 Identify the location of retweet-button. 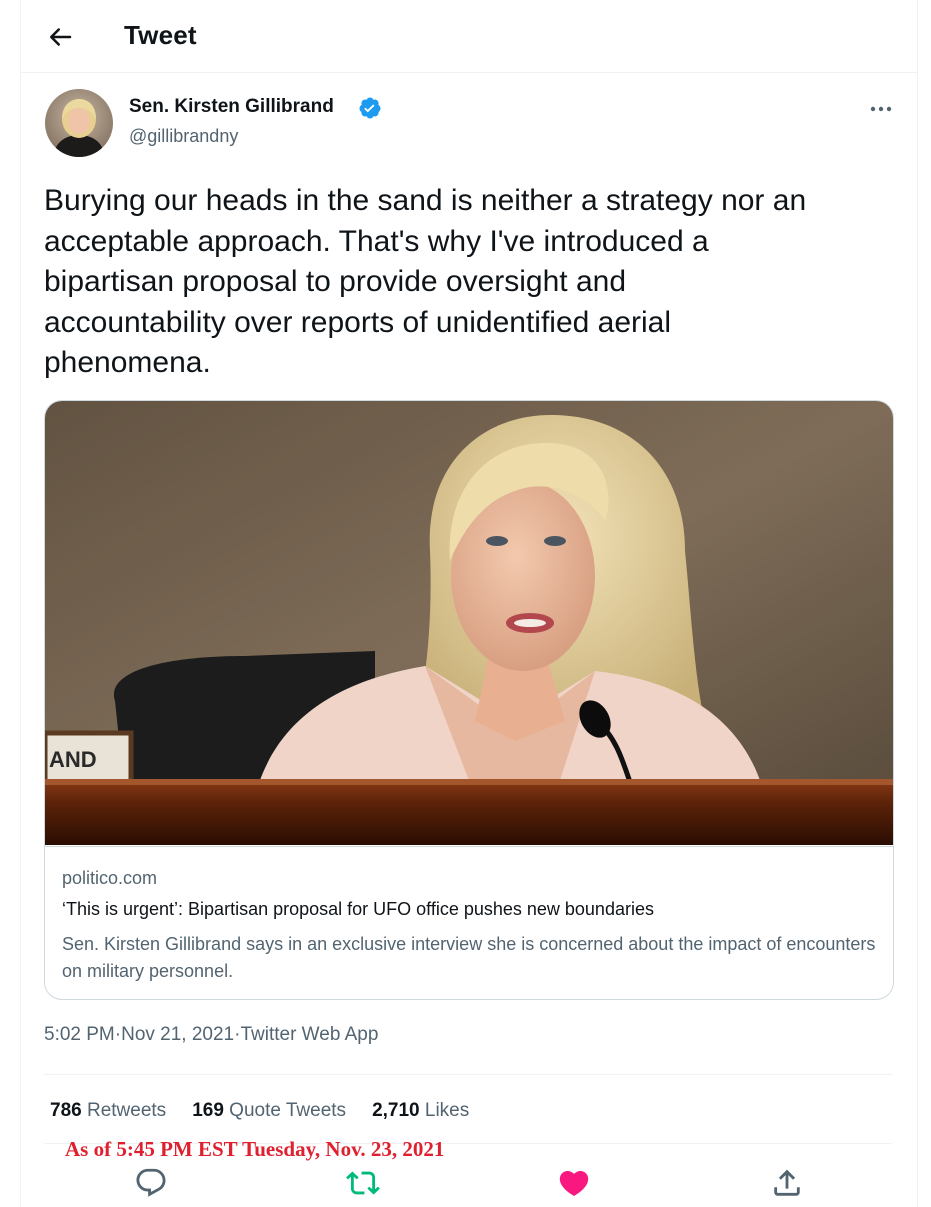
(363, 1183).